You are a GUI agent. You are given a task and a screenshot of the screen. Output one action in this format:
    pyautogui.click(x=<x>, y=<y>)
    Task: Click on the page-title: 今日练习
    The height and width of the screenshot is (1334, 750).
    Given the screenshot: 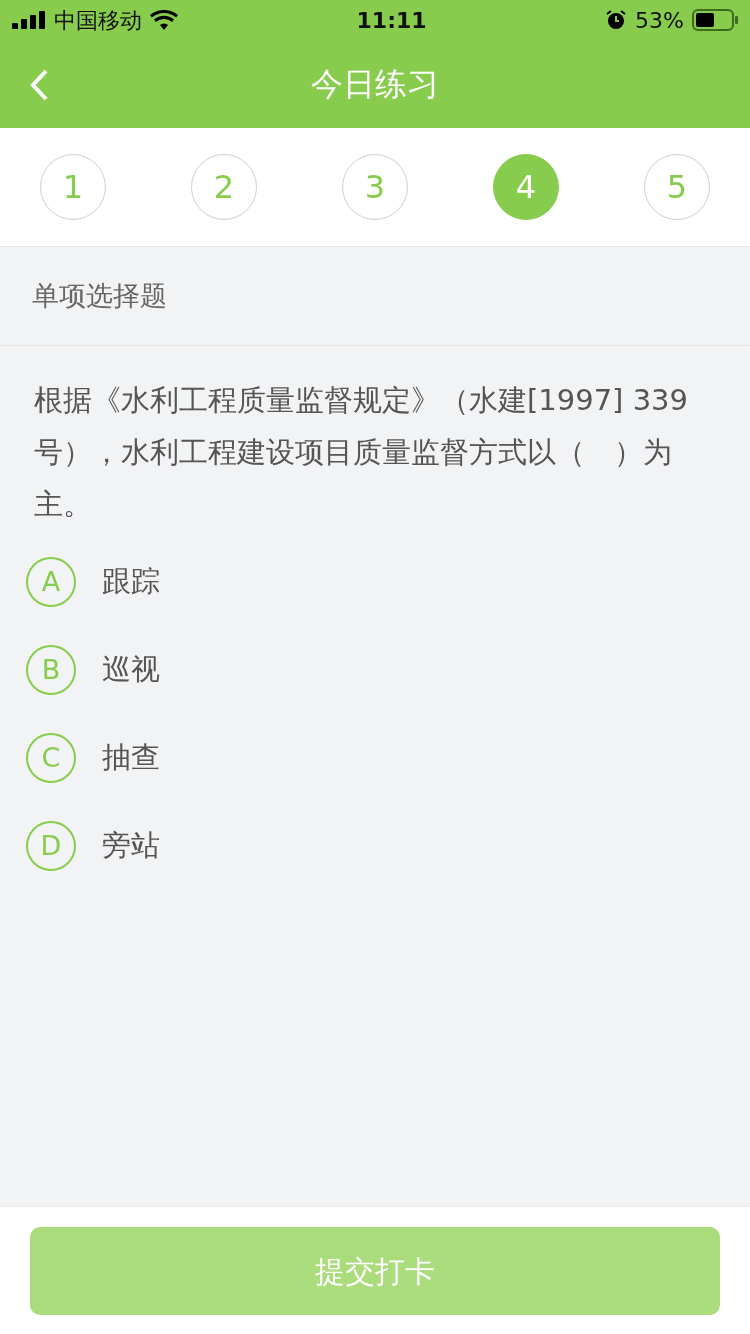 What is the action you would take?
    pyautogui.click(x=375, y=84)
    